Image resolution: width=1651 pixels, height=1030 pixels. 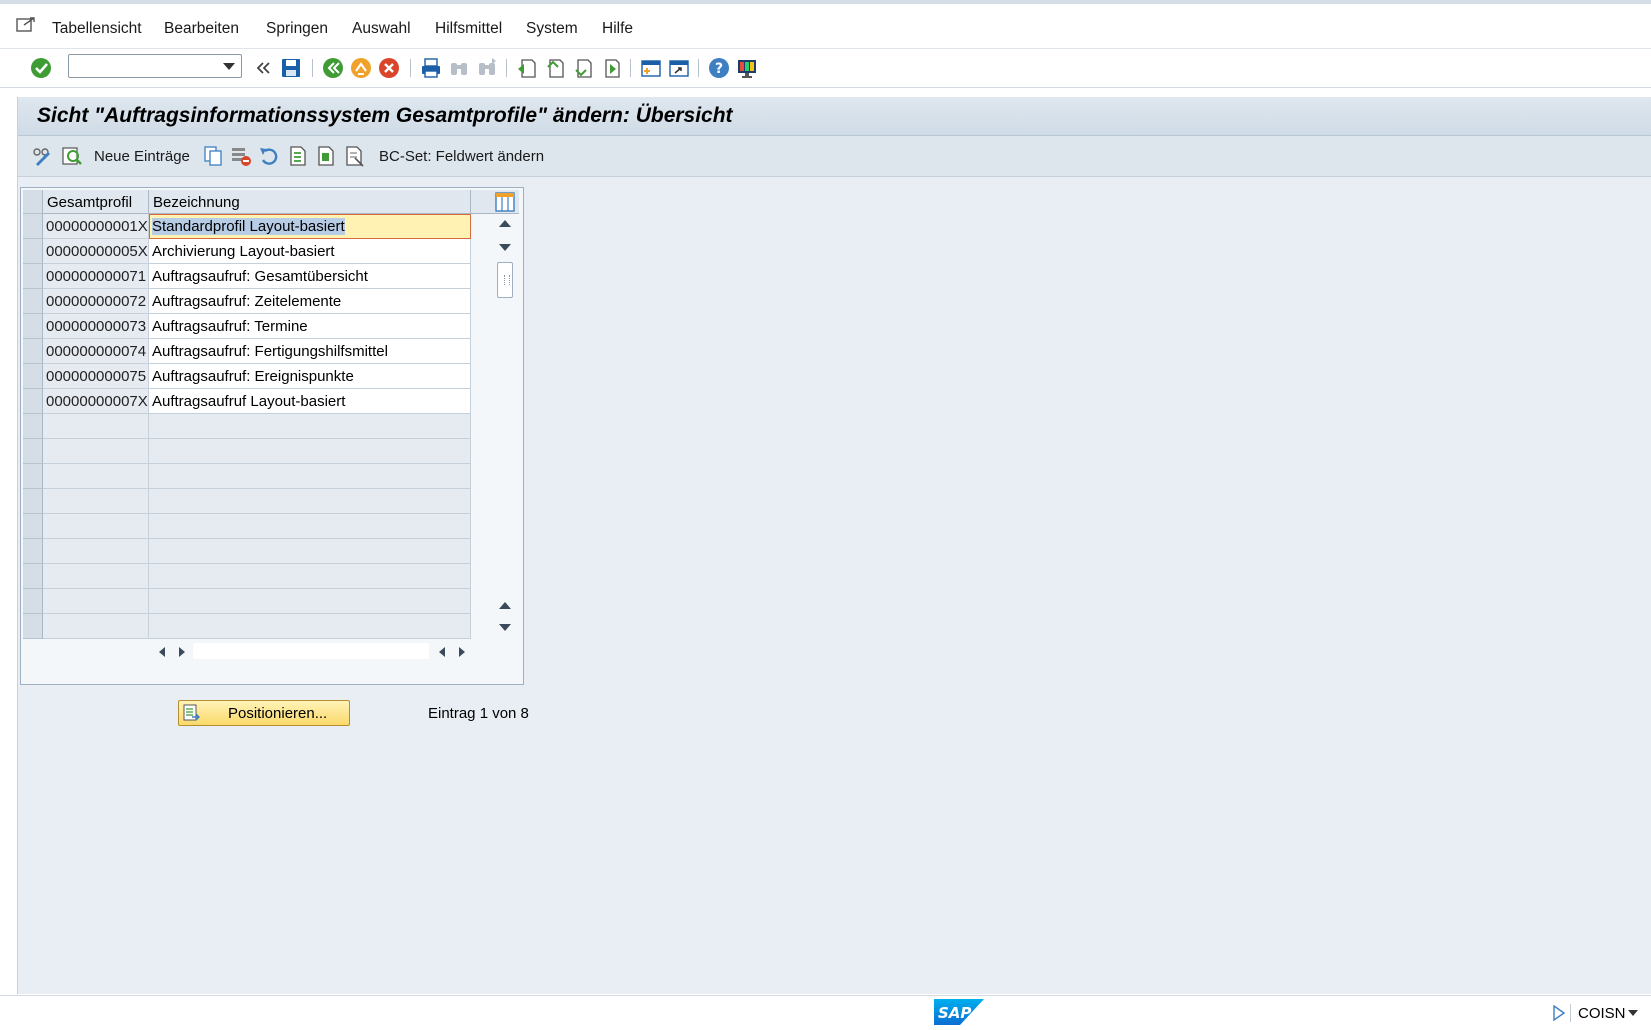 What do you see at coordinates (505, 202) in the screenshot?
I see `table-settings-icon` at bounding box center [505, 202].